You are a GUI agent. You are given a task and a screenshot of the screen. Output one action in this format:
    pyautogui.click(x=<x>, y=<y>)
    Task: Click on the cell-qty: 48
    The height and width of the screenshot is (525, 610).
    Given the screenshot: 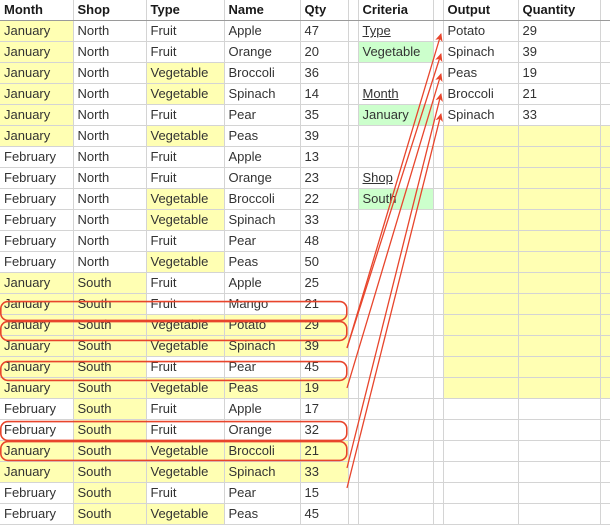 What is the action you would take?
    pyautogui.click(x=324, y=241)
    